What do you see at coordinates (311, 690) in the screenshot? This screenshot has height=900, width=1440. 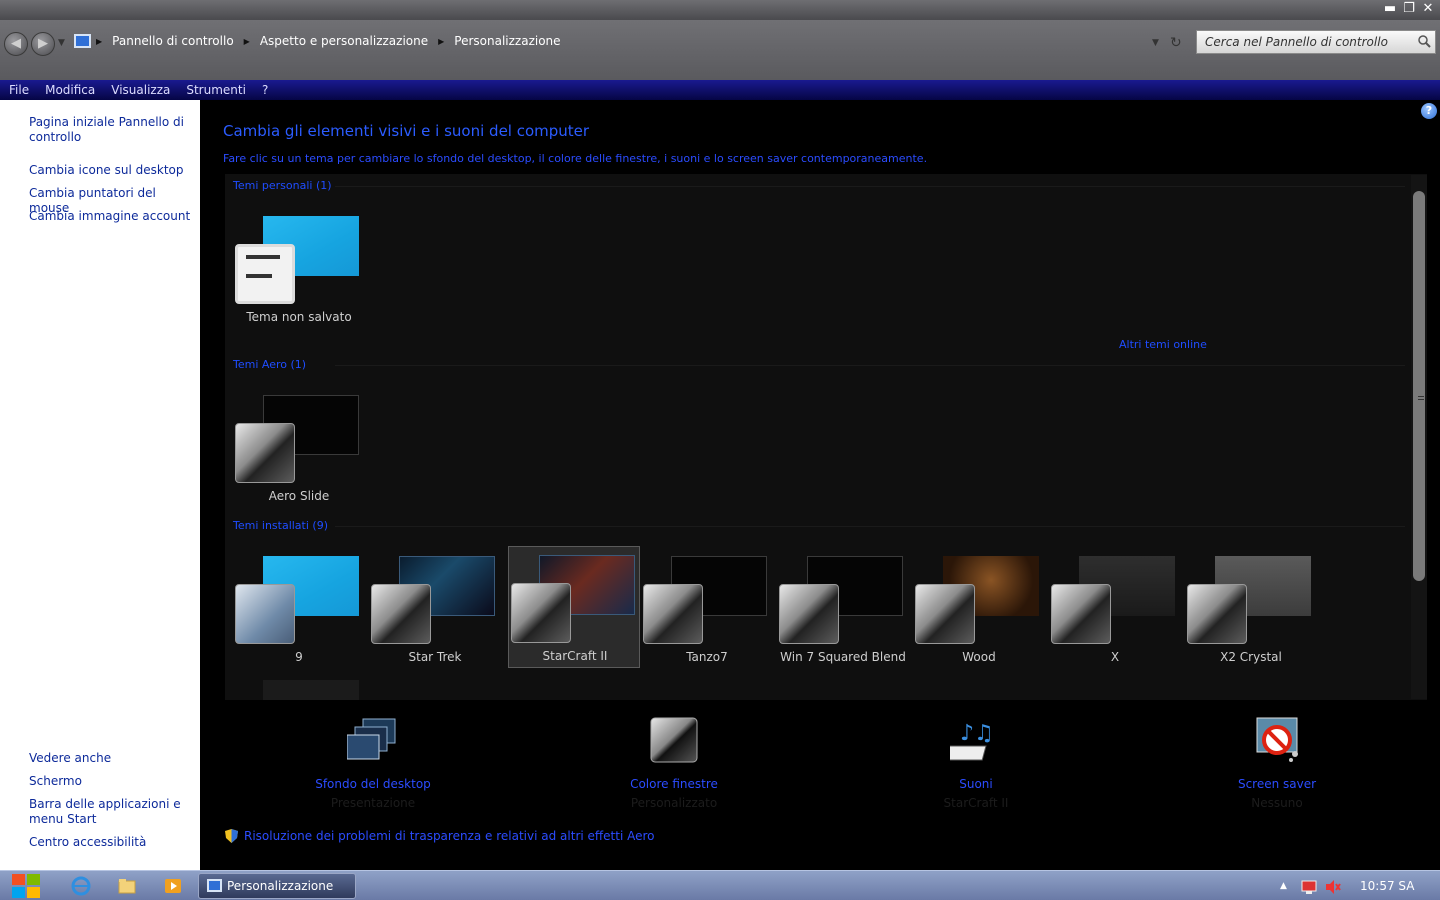 I see `theme-partial-thumbnail` at bounding box center [311, 690].